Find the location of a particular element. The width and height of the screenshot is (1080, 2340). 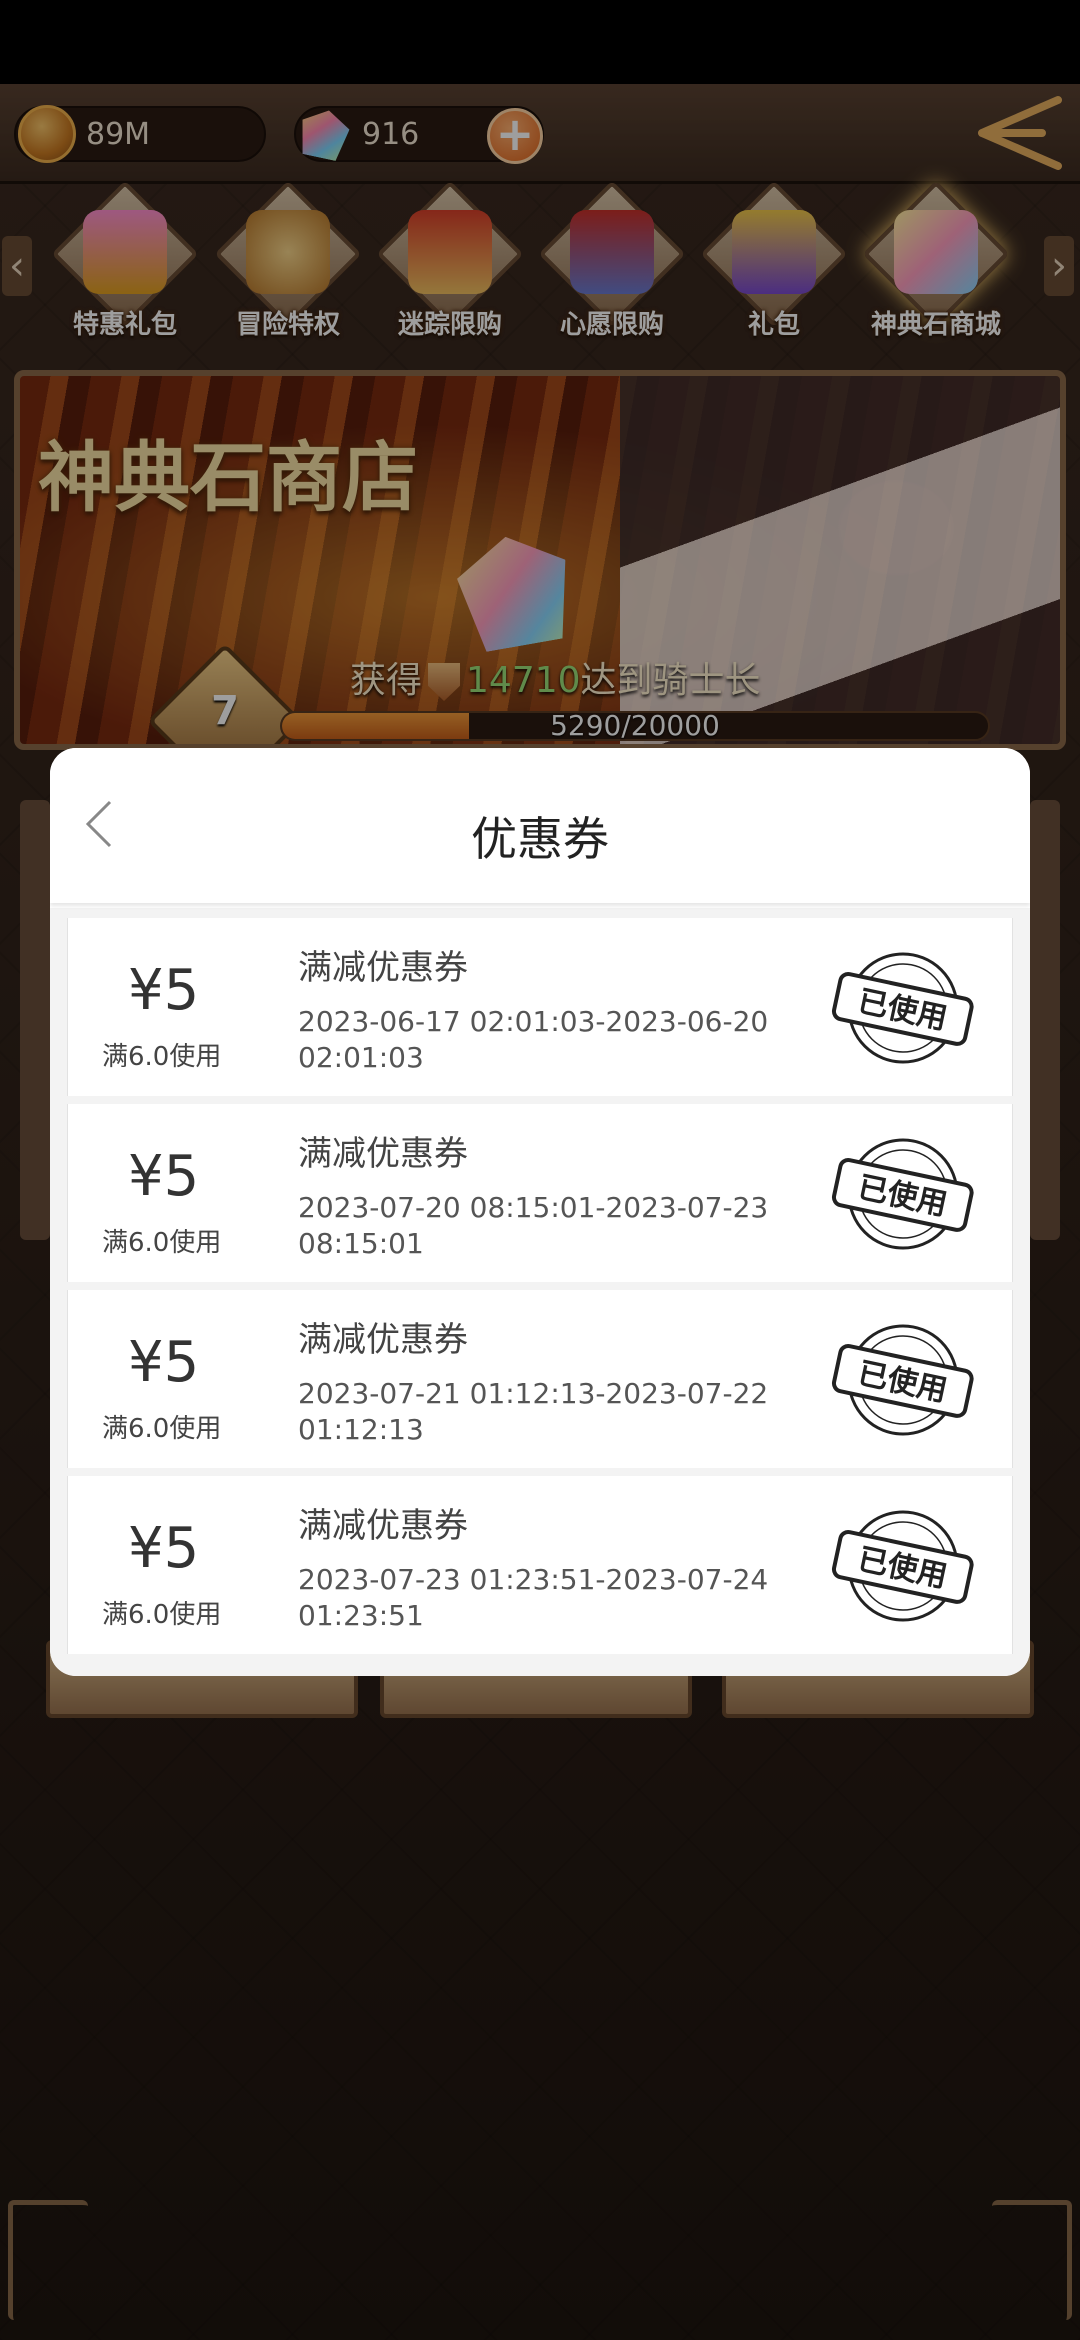

coupon-period: 2023-07-21 01:12:13-2023-07-22 01:12:13 is located at coordinates (533, 1411).